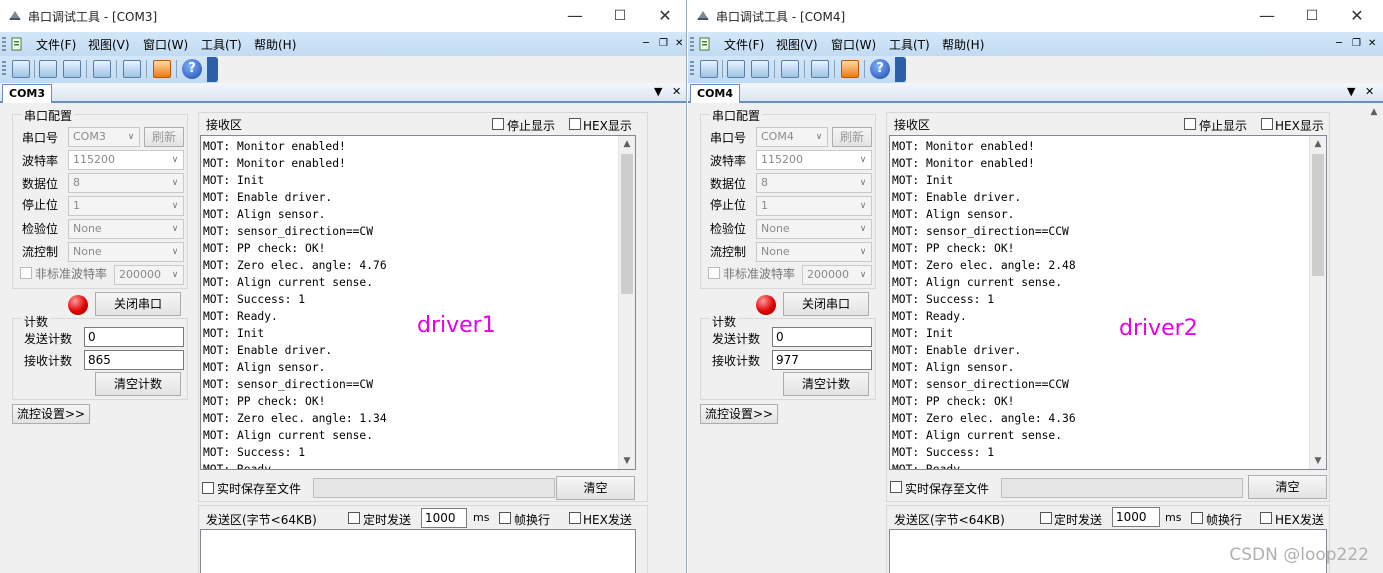 This screenshot has height=573, width=1383. I want to click on tab-com4: COM4, so click(715, 93).